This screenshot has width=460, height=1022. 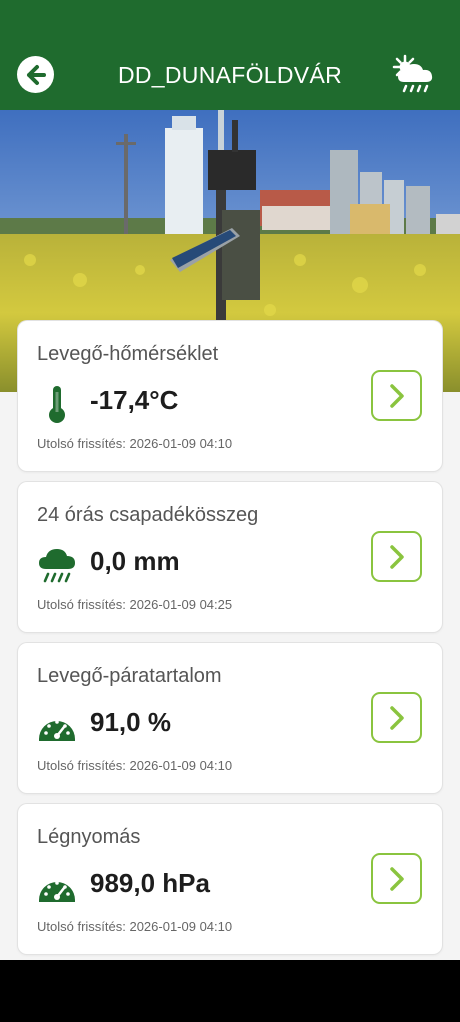 What do you see at coordinates (230, 55) in the screenshot?
I see `app-header: DD_DUNAFÖLDVÁR` at bounding box center [230, 55].